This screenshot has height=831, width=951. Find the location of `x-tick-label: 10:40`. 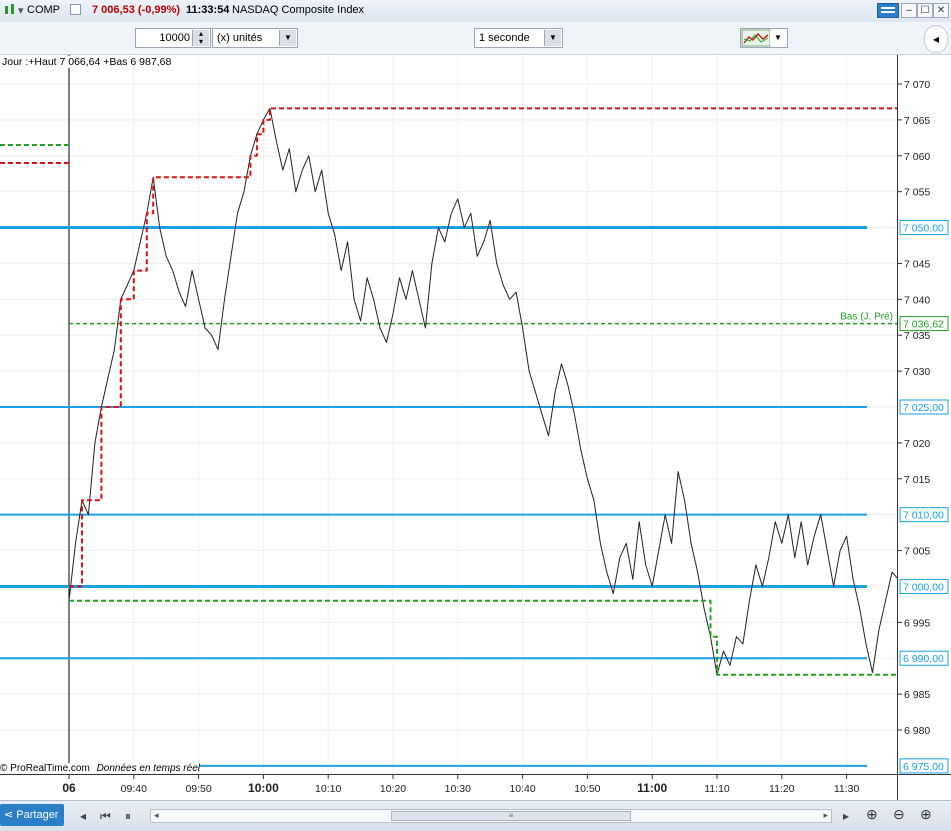

x-tick-label: 10:40 is located at coordinates (522, 789).